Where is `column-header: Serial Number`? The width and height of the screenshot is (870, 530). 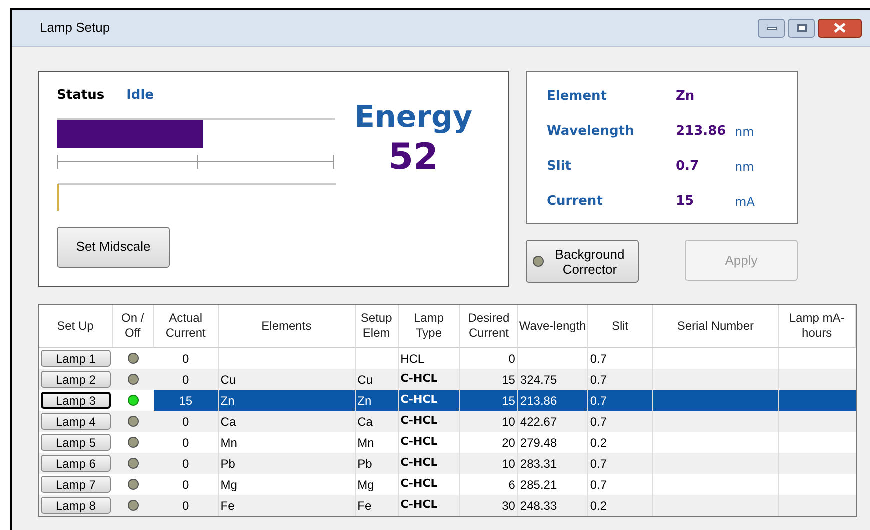 column-header: Serial Number is located at coordinates (716, 326).